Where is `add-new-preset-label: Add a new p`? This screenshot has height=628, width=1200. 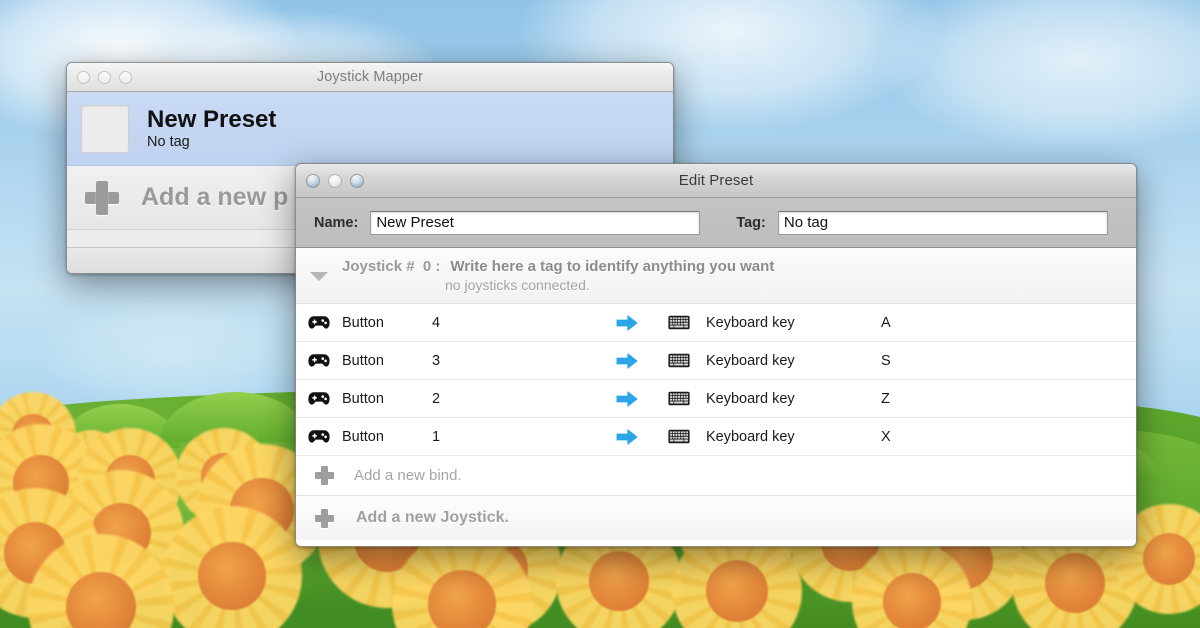
add-new-preset-label: Add a new p is located at coordinates (215, 197).